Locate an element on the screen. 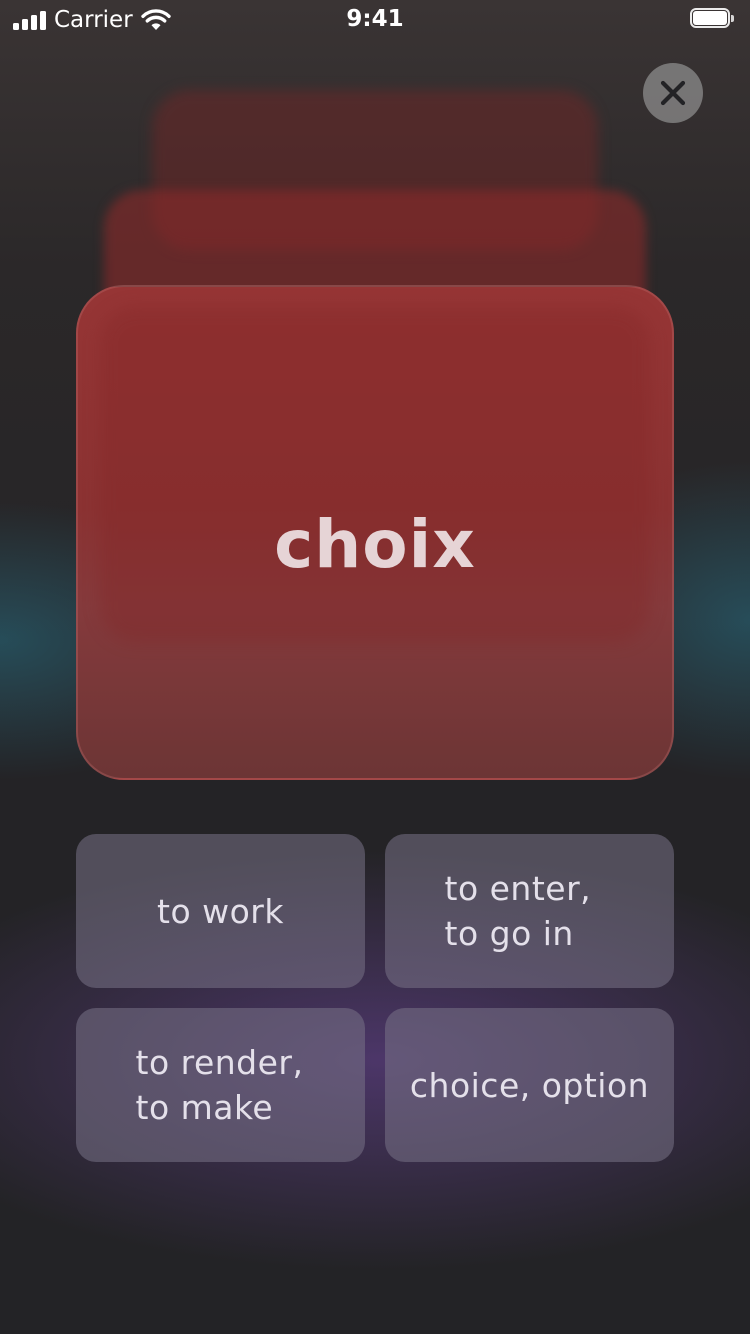 The height and width of the screenshot is (1334, 750). status-time: 9:41 is located at coordinates (375, 19).